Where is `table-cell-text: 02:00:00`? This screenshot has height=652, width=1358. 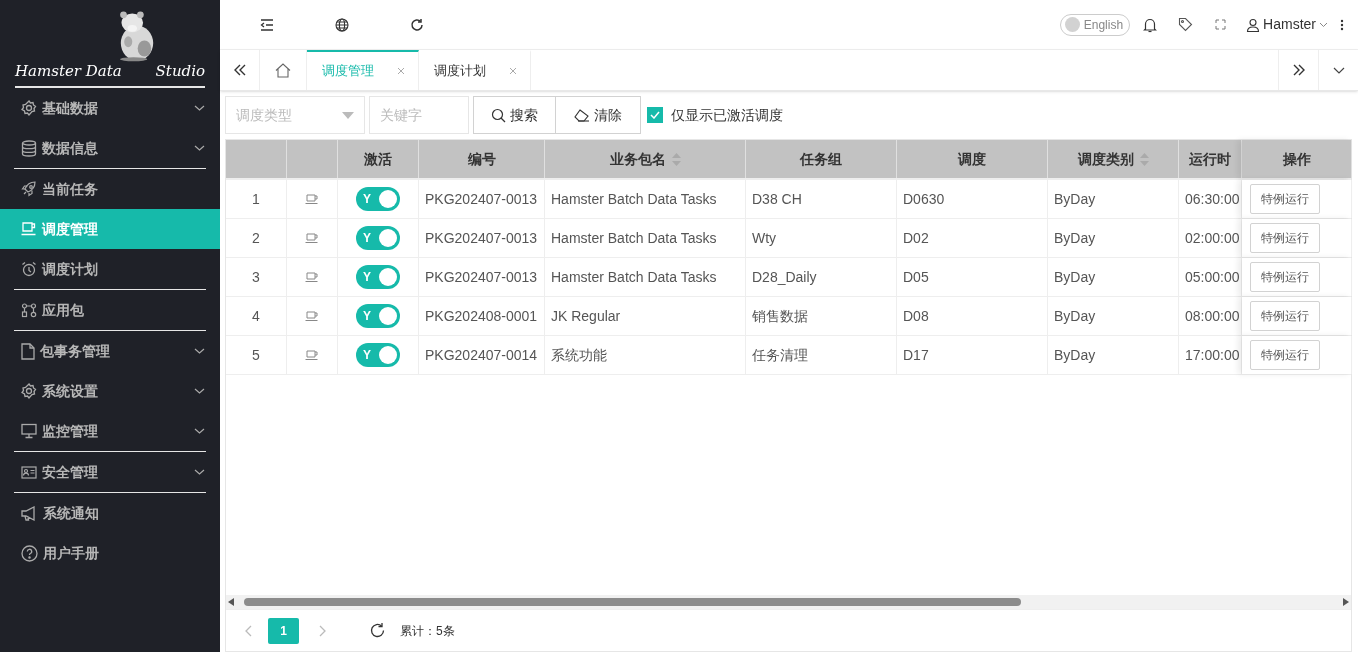
table-cell-text: 02:00:00 is located at coordinates (1212, 238).